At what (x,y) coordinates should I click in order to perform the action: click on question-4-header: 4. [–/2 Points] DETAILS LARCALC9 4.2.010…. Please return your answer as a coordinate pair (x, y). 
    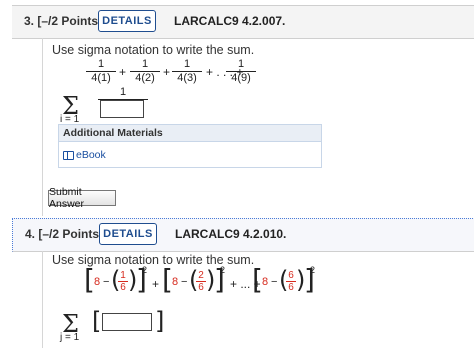
    Looking at the image, I should click on (243, 235).